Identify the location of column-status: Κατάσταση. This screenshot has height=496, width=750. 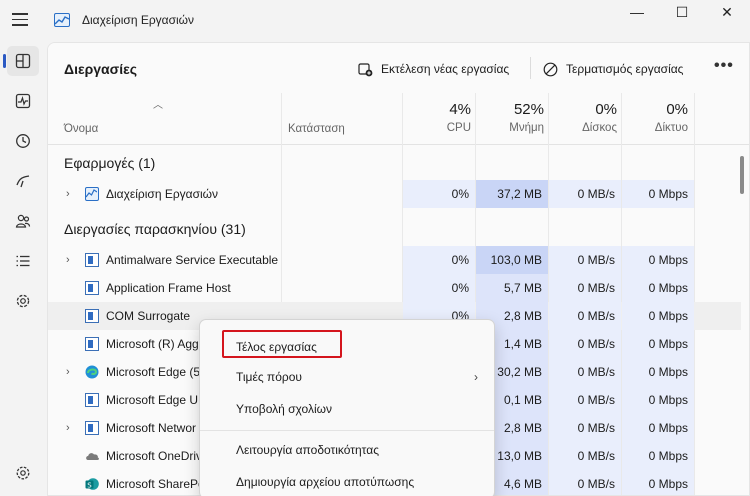
(316, 129).